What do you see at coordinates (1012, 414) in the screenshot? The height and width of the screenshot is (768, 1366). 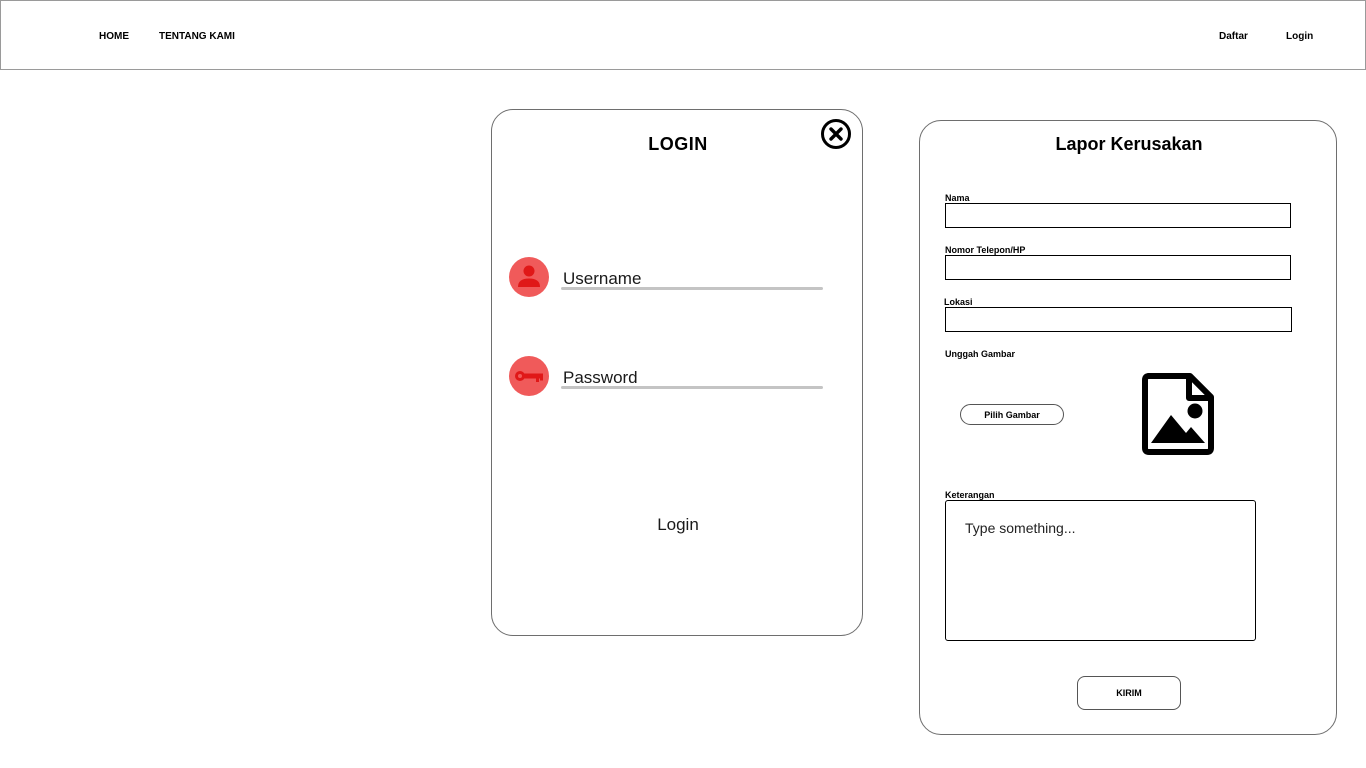 I see `pick-image-button: Pilih Gambar` at bounding box center [1012, 414].